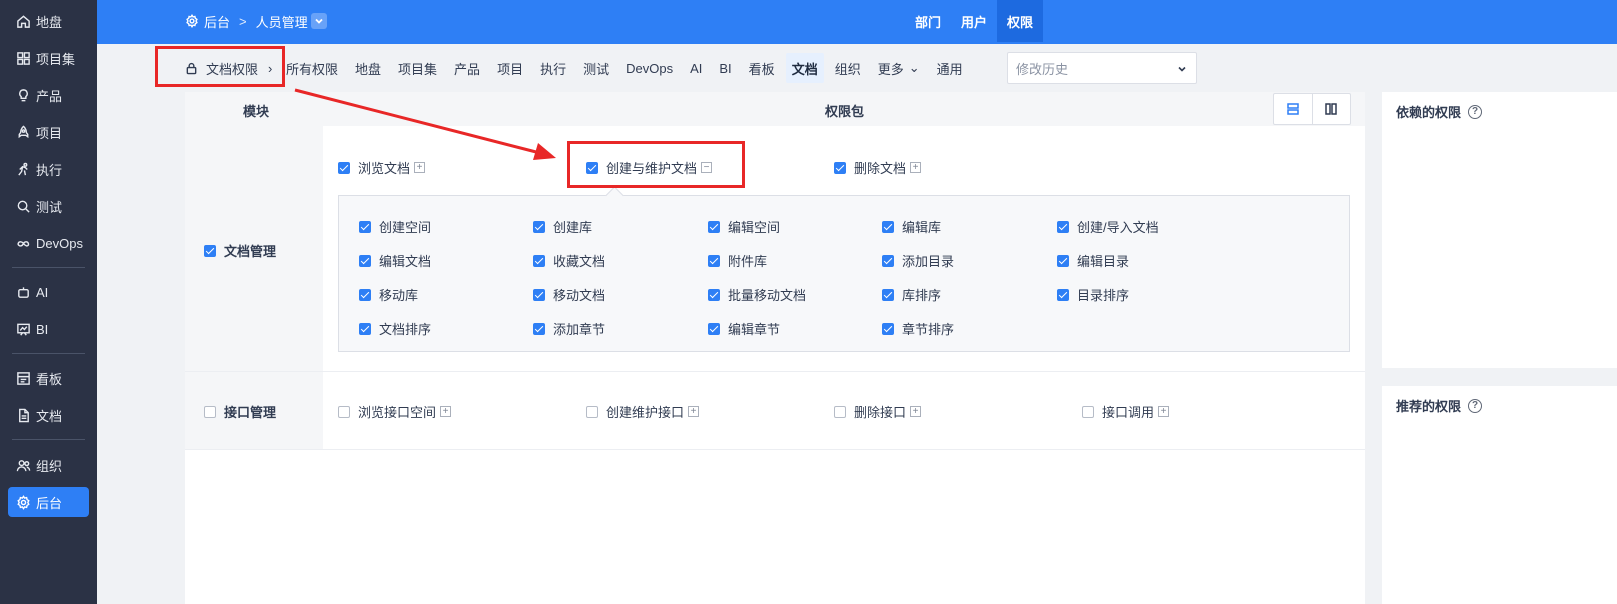 The height and width of the screenshot is (604, 1617). Describe the element at coordinates (48, 206) in the screenshot. I see `sidebar-item-test: 测试` at that location.